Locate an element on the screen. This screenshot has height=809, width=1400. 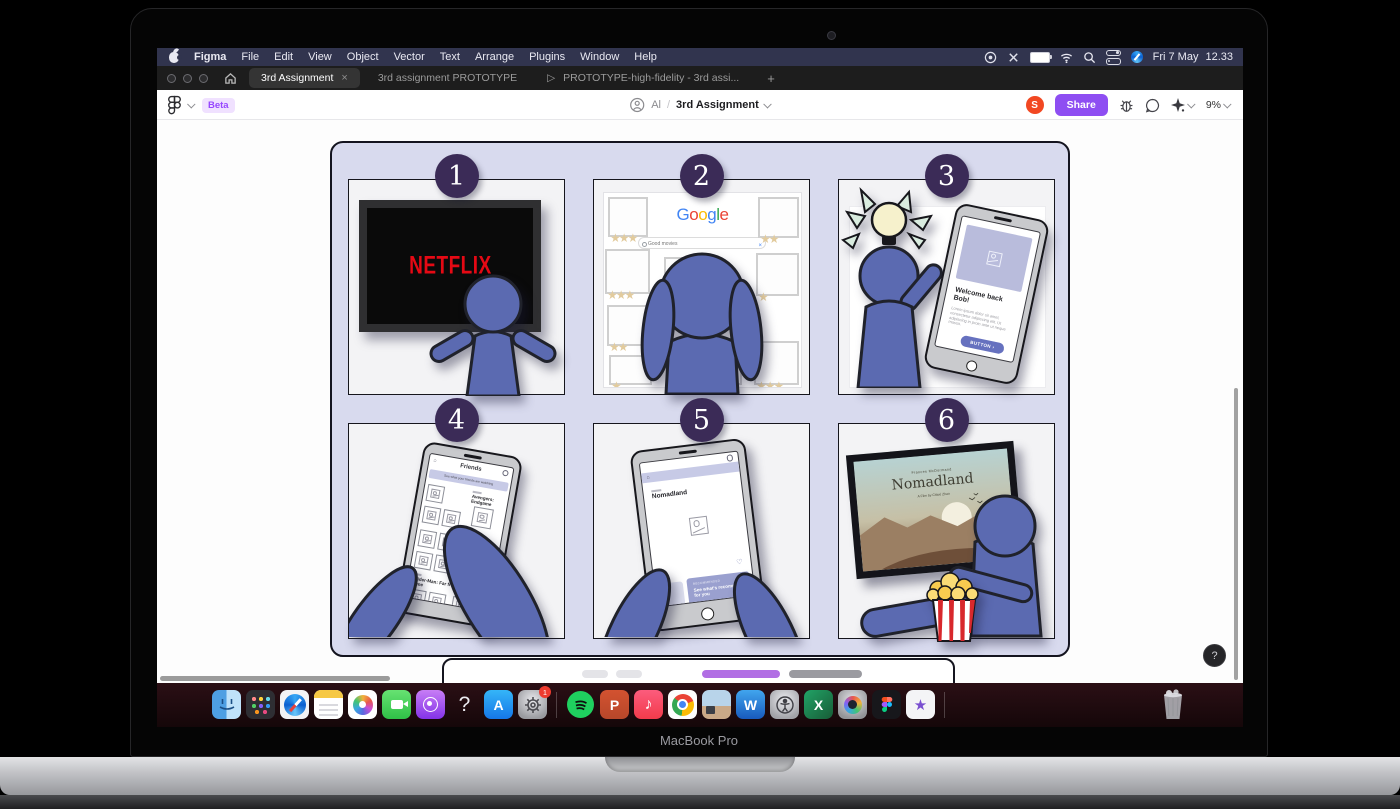
dock-excel-icon: X is located at coordinates (818, 704).